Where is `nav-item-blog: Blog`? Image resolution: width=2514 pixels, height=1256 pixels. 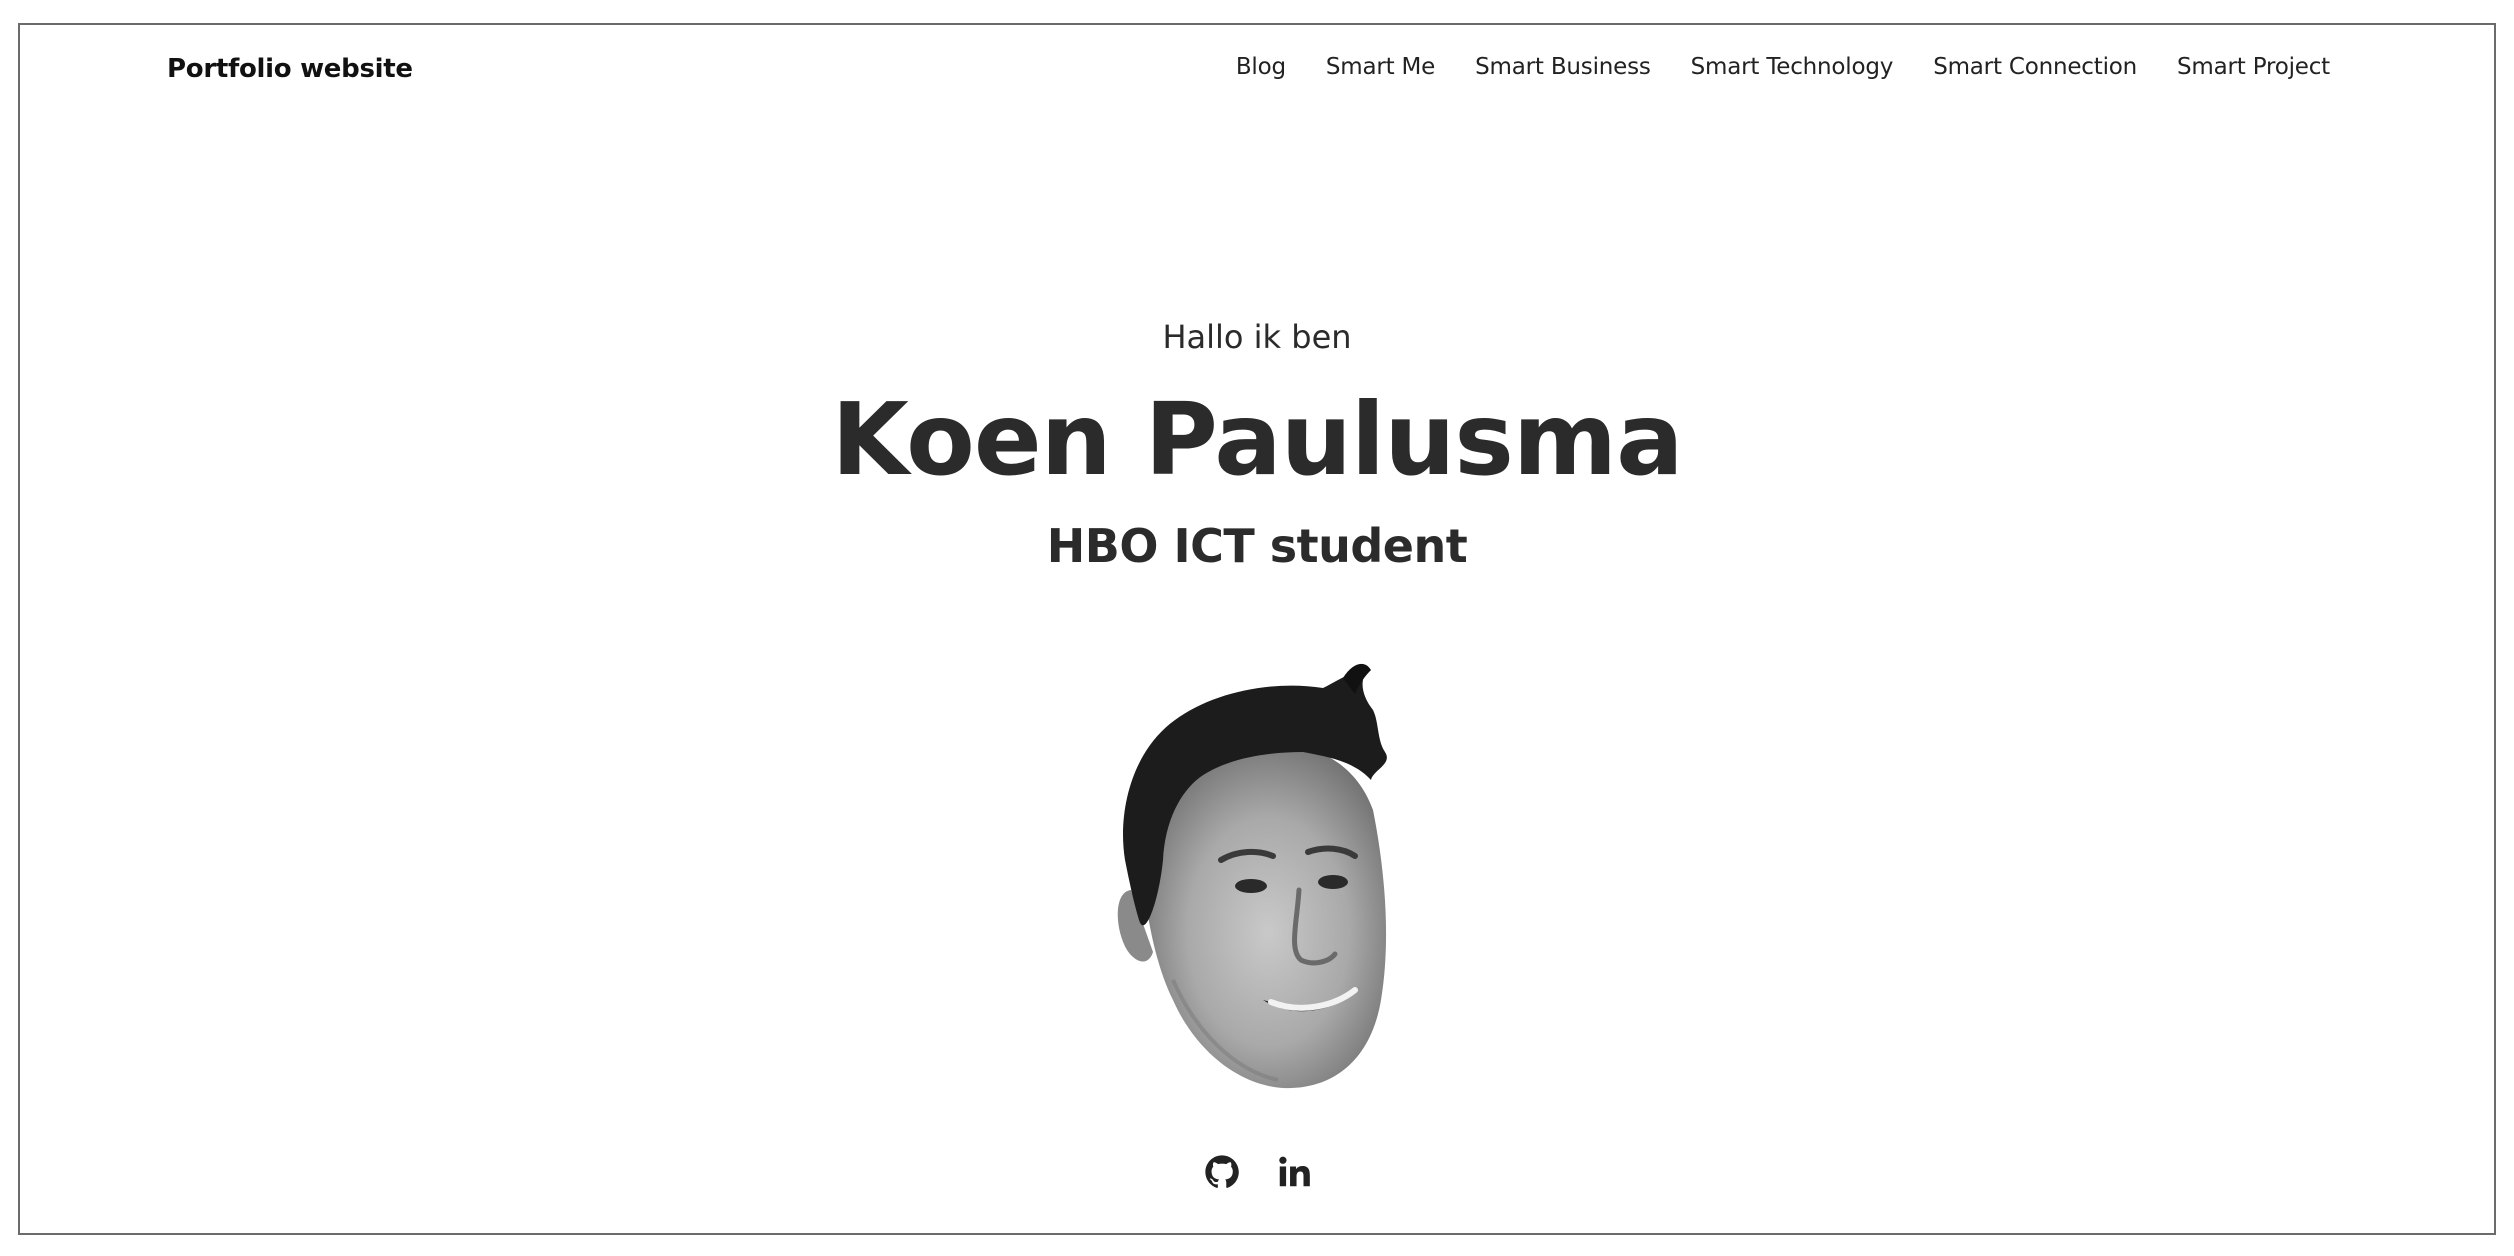 nav-item-blog: Blog is located at coordinates (1261, 67).